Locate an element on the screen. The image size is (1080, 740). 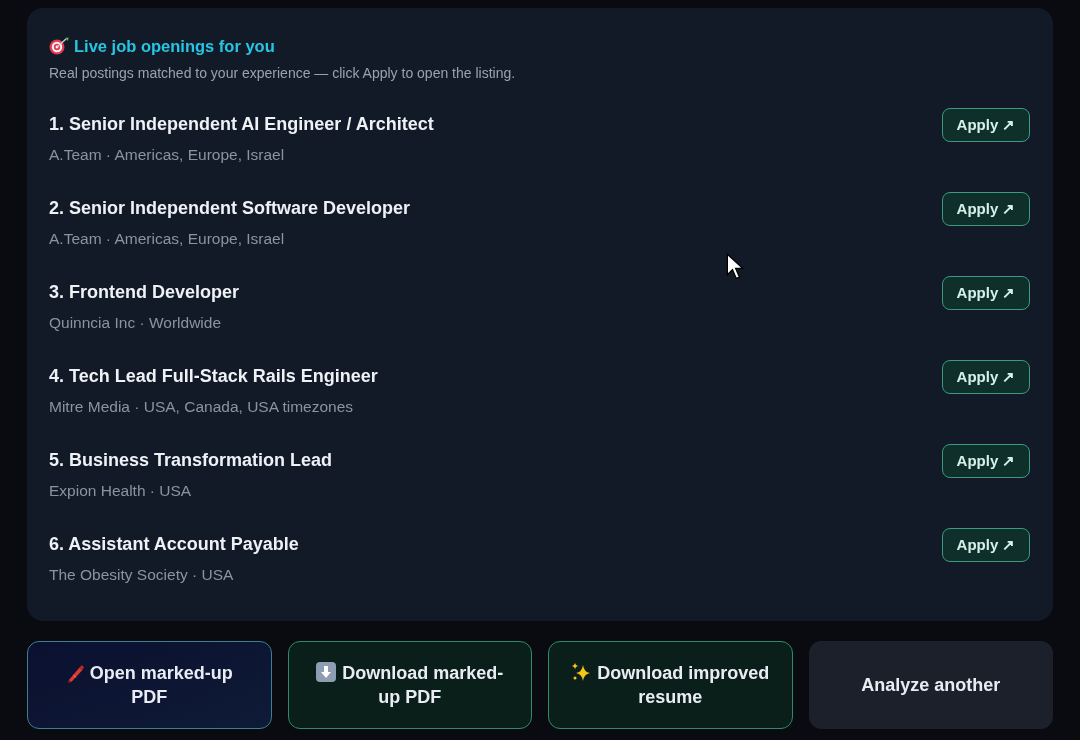
section-subtitle: Real postings matched to your experience — click Apply to open the listing. is located at coordinates (282, 73).